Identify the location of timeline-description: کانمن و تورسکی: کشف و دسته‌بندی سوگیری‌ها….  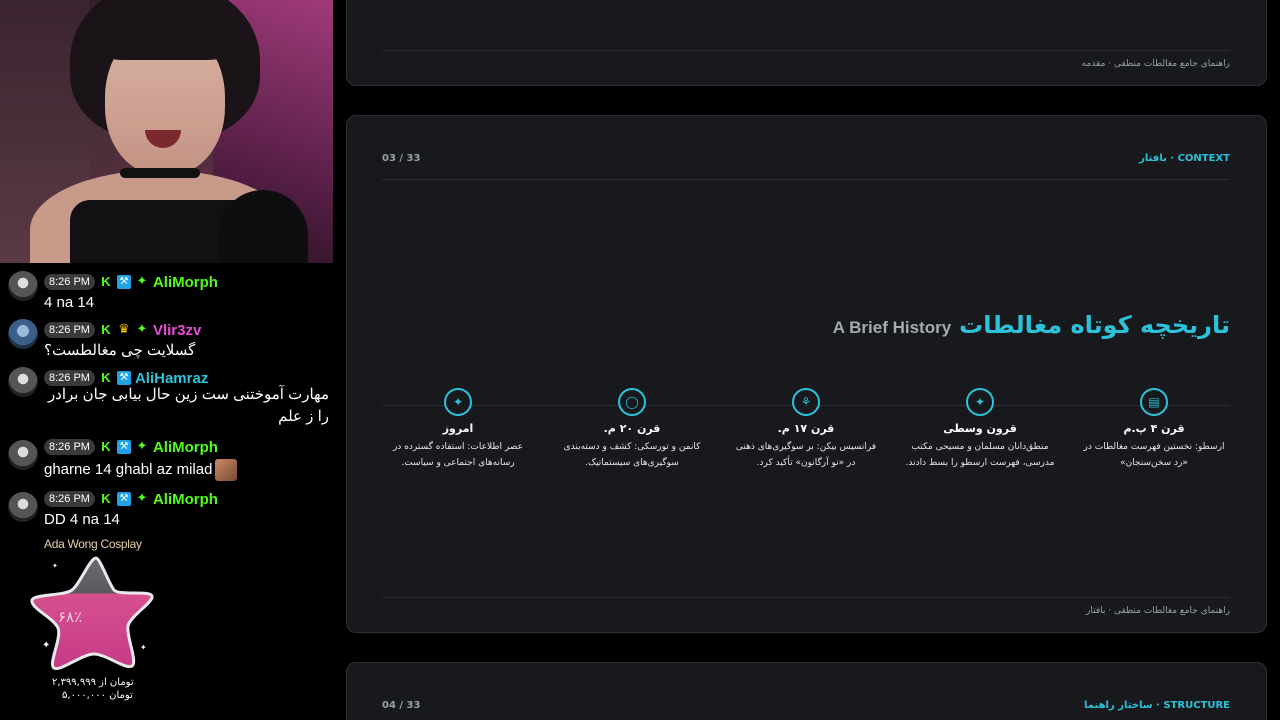
(632, 455).